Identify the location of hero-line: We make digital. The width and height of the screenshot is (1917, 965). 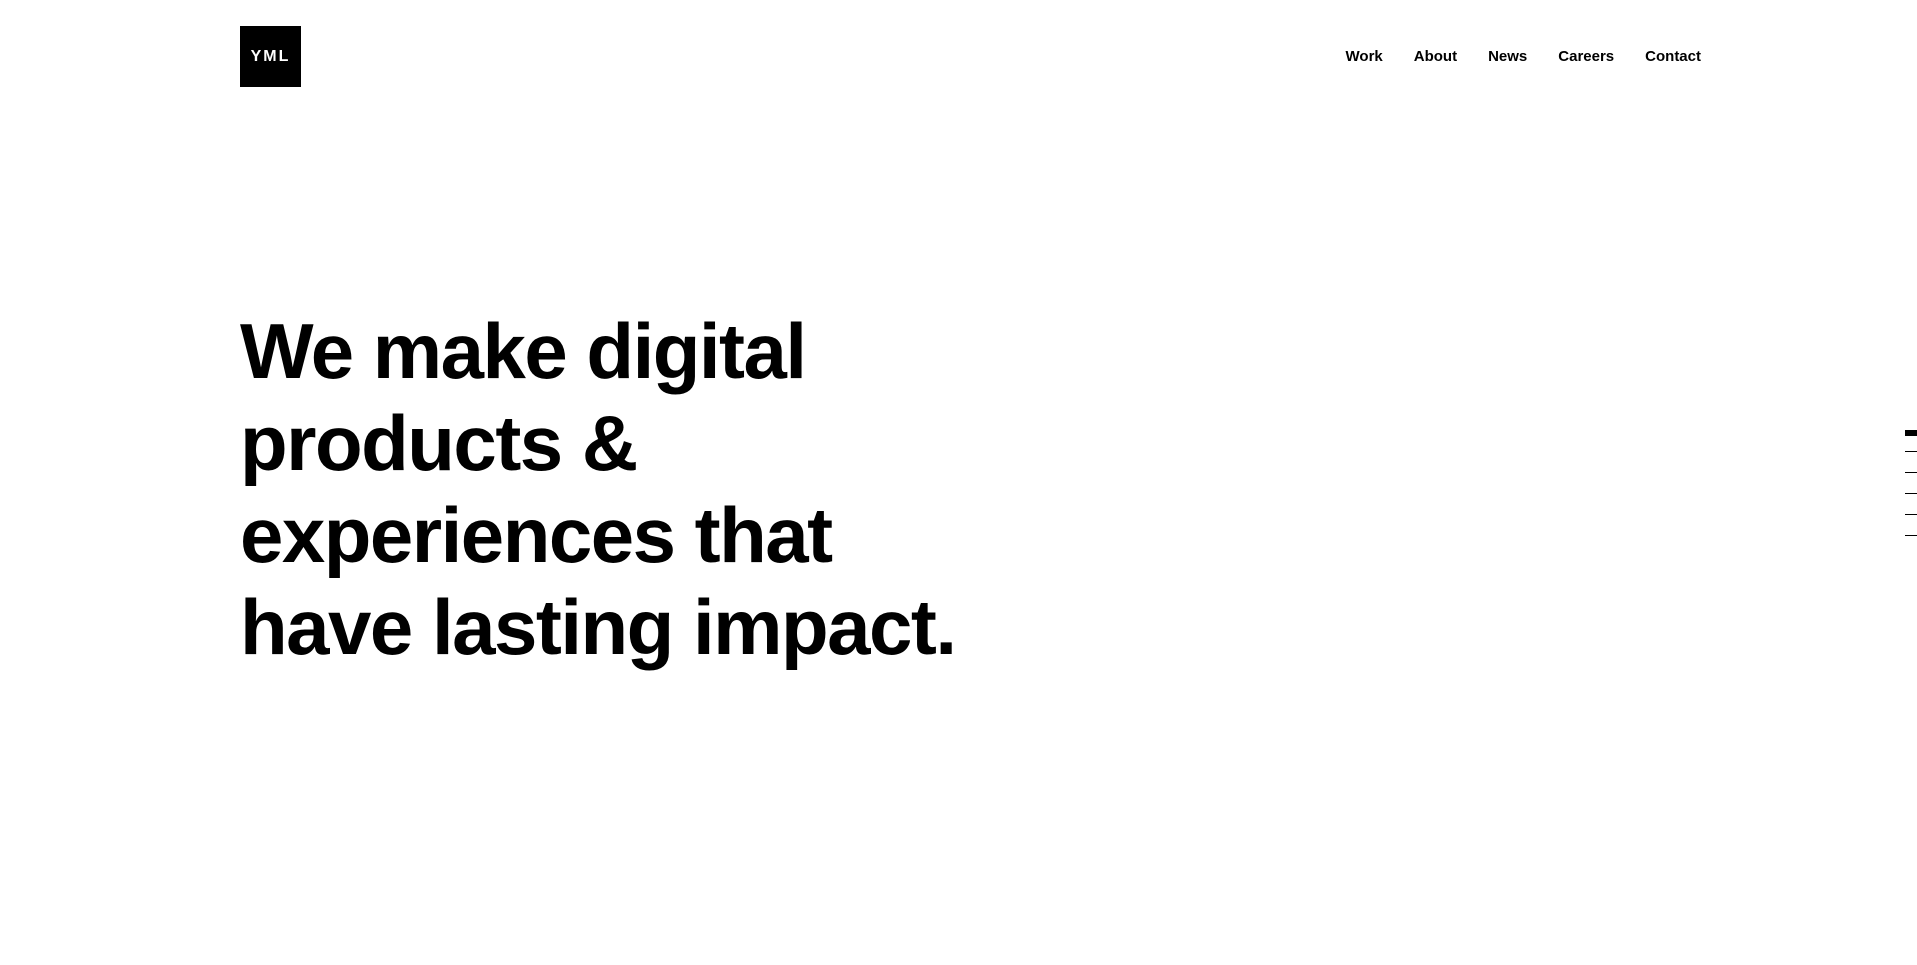
(523, 351).